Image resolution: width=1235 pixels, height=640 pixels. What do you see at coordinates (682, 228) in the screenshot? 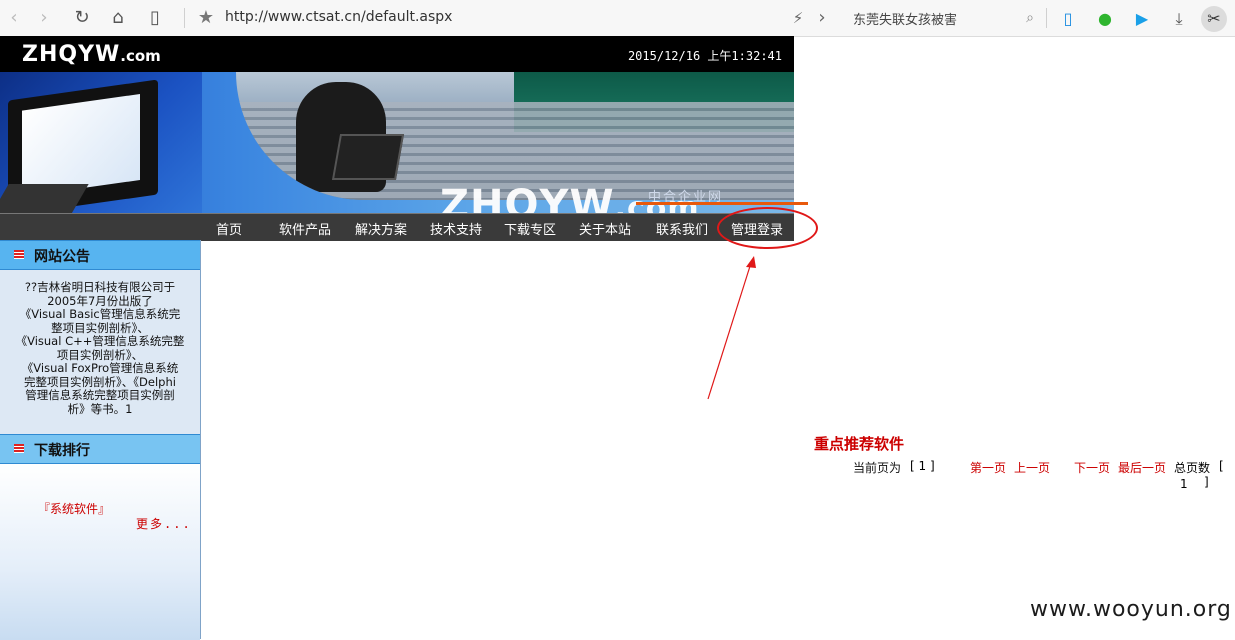
I see `nav-contact: 联系我们` at bounding box center [682, 228].